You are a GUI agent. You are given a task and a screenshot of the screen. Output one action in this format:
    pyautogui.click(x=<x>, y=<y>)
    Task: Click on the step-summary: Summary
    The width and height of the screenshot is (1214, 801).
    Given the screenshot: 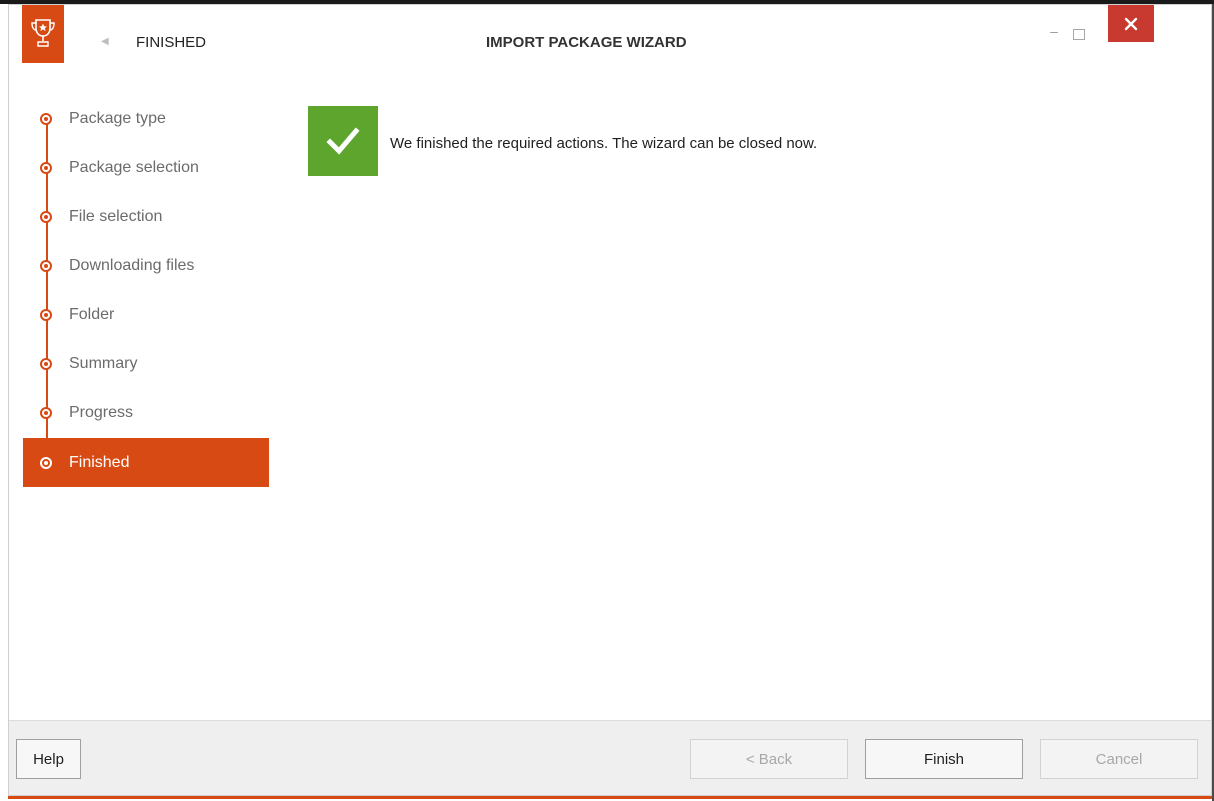 What is the action you would take?
    pyautogui.click(x=146, y=363)
    